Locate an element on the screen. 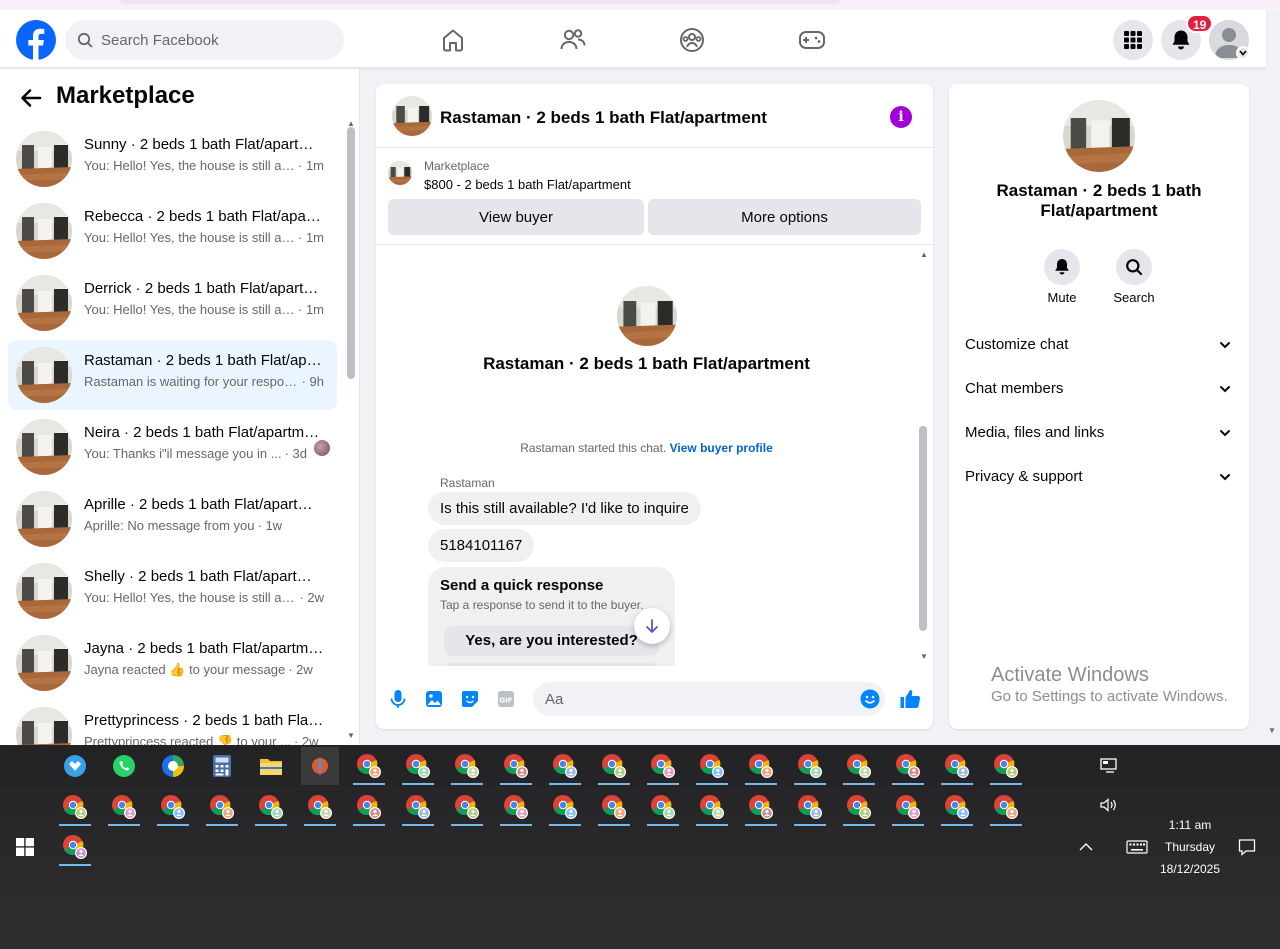 The image size is (1280, 949). notification-center-icon is located at coordinates (1247, 847).